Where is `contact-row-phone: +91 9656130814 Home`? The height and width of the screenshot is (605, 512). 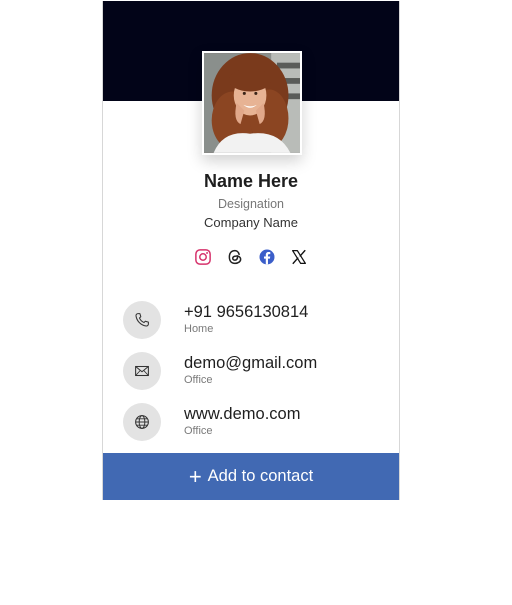 contact-row-phone: +91 9656130814 Home is located at coordinates (253, 320).